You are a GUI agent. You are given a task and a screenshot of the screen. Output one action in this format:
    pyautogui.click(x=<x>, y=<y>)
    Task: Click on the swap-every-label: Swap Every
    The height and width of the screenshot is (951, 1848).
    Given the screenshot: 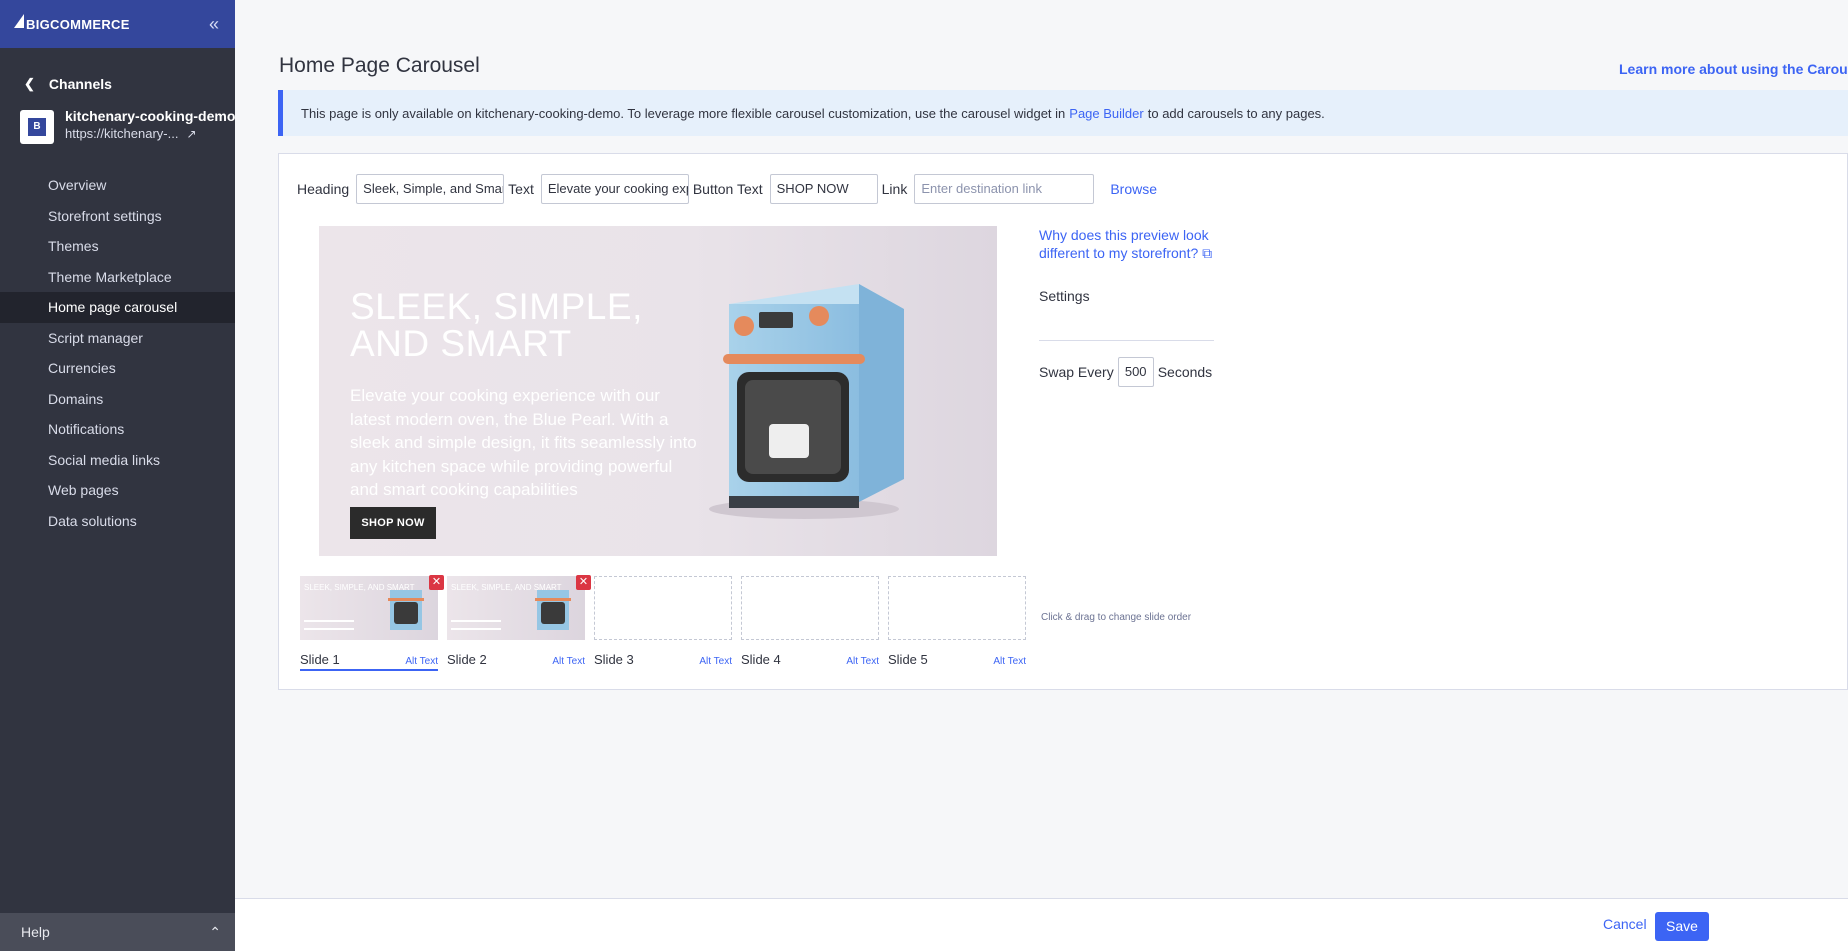 What is the action you would take?
    pyautogui.click(x=1076, y=372)
    